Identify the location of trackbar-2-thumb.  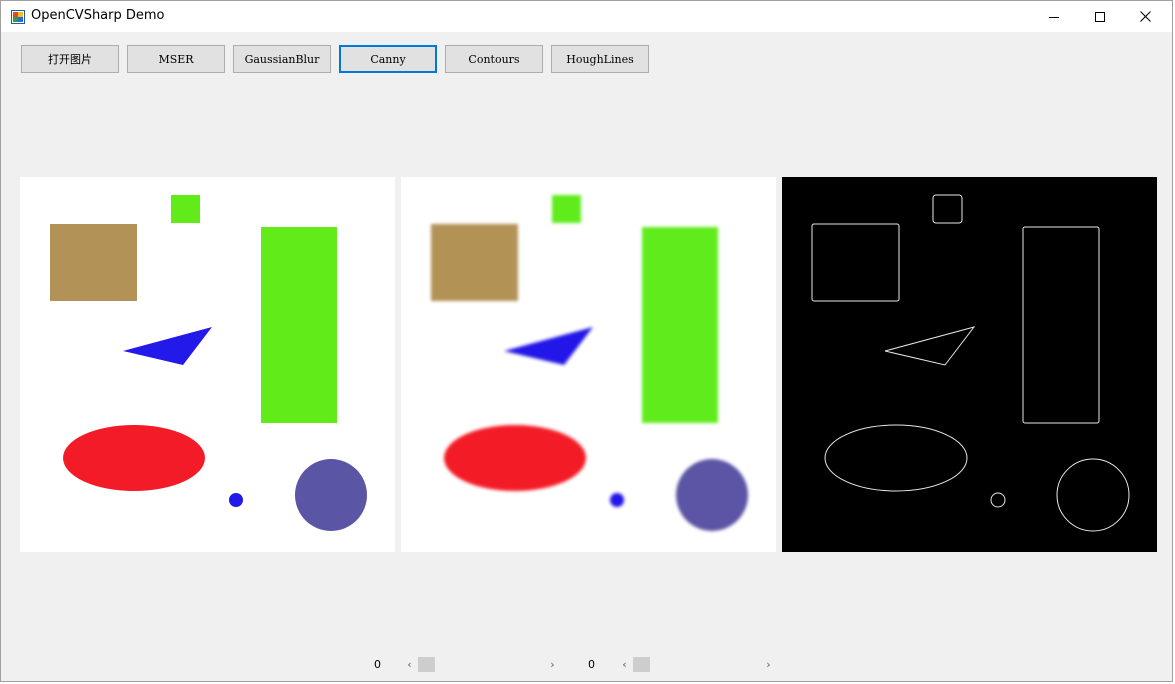
(641, 664).